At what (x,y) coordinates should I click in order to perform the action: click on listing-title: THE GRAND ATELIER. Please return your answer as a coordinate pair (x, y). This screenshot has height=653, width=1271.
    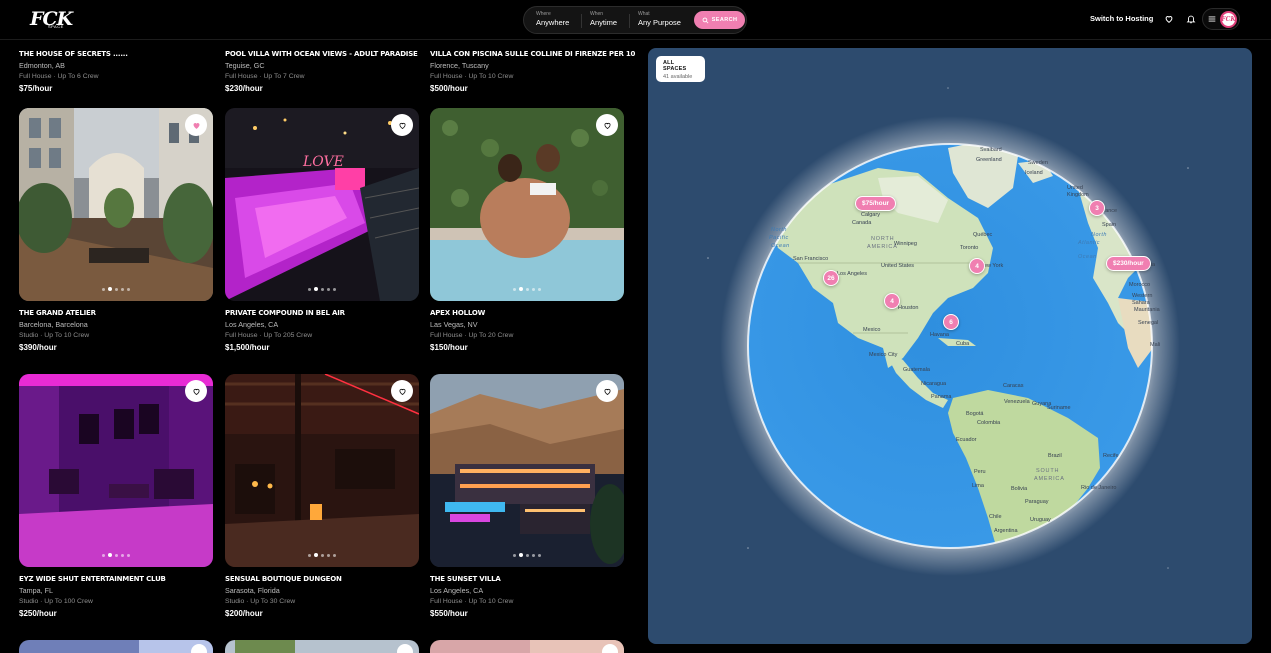
    Looking at the image, I should click on (116, 313).